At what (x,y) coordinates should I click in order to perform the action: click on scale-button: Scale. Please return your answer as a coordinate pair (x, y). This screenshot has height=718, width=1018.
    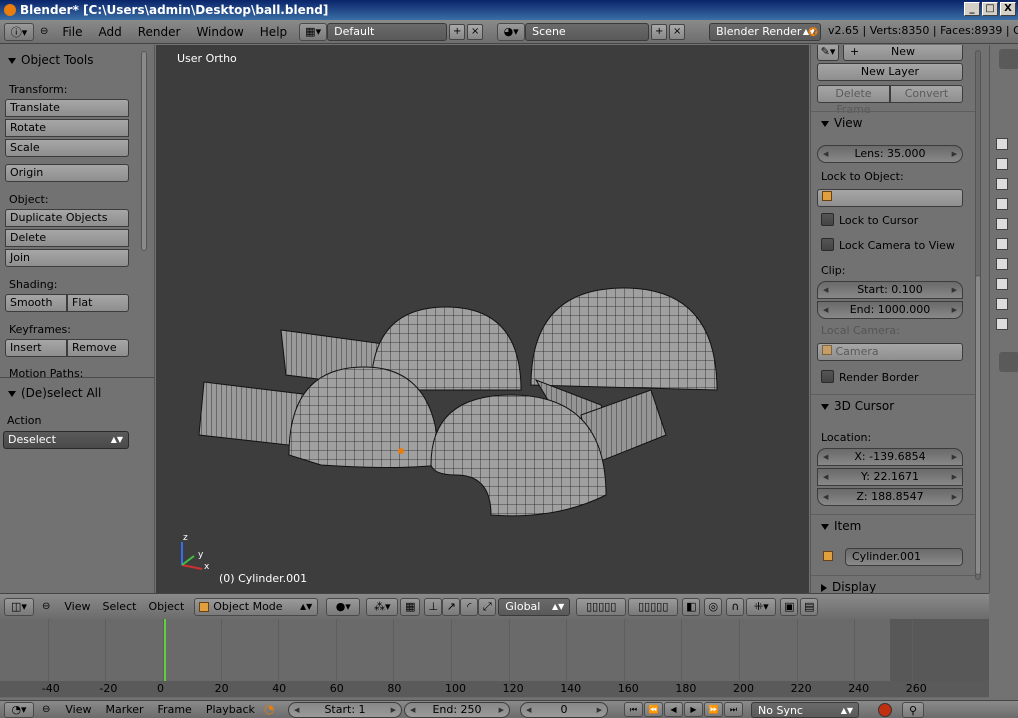
    Looking at the image, I should click on (67, 148).